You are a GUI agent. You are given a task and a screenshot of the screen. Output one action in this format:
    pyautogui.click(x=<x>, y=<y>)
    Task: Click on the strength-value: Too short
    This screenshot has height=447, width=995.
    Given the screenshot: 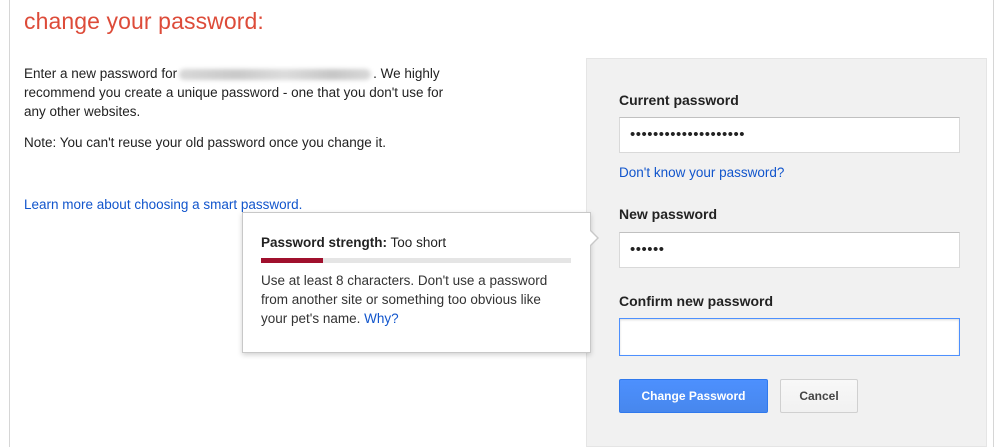 What is the action you would take?
    pyautogui.click(x=418, y=242)
    